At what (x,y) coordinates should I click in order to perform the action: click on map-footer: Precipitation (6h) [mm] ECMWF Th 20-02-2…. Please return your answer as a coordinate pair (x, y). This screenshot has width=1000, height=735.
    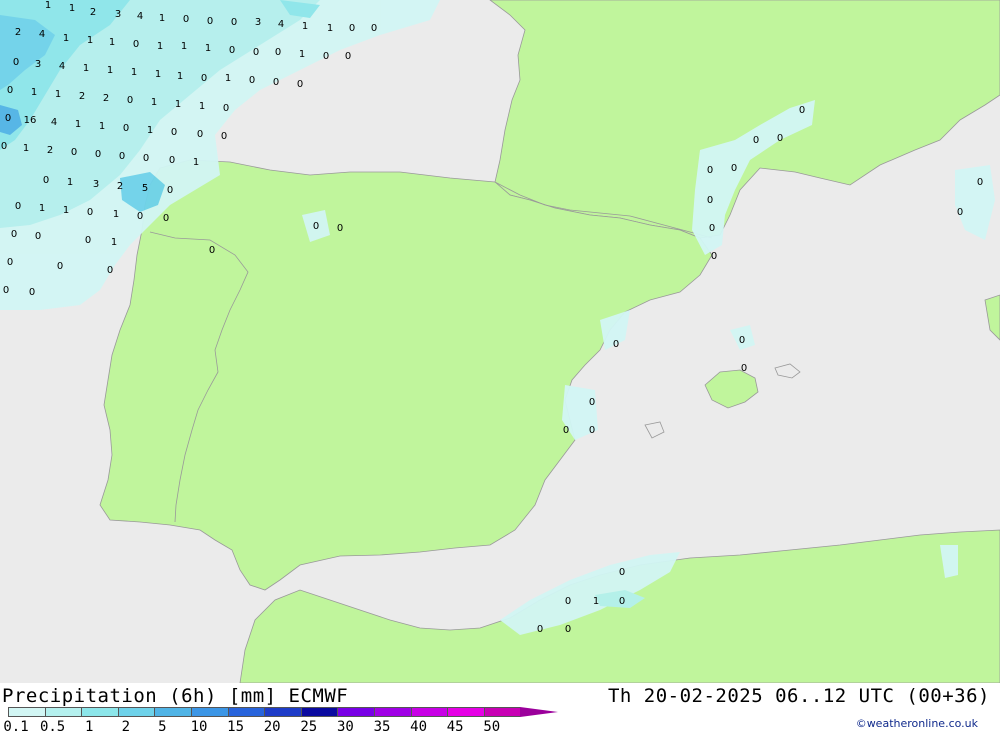
    Looking at the image, I should click on (500, 709).